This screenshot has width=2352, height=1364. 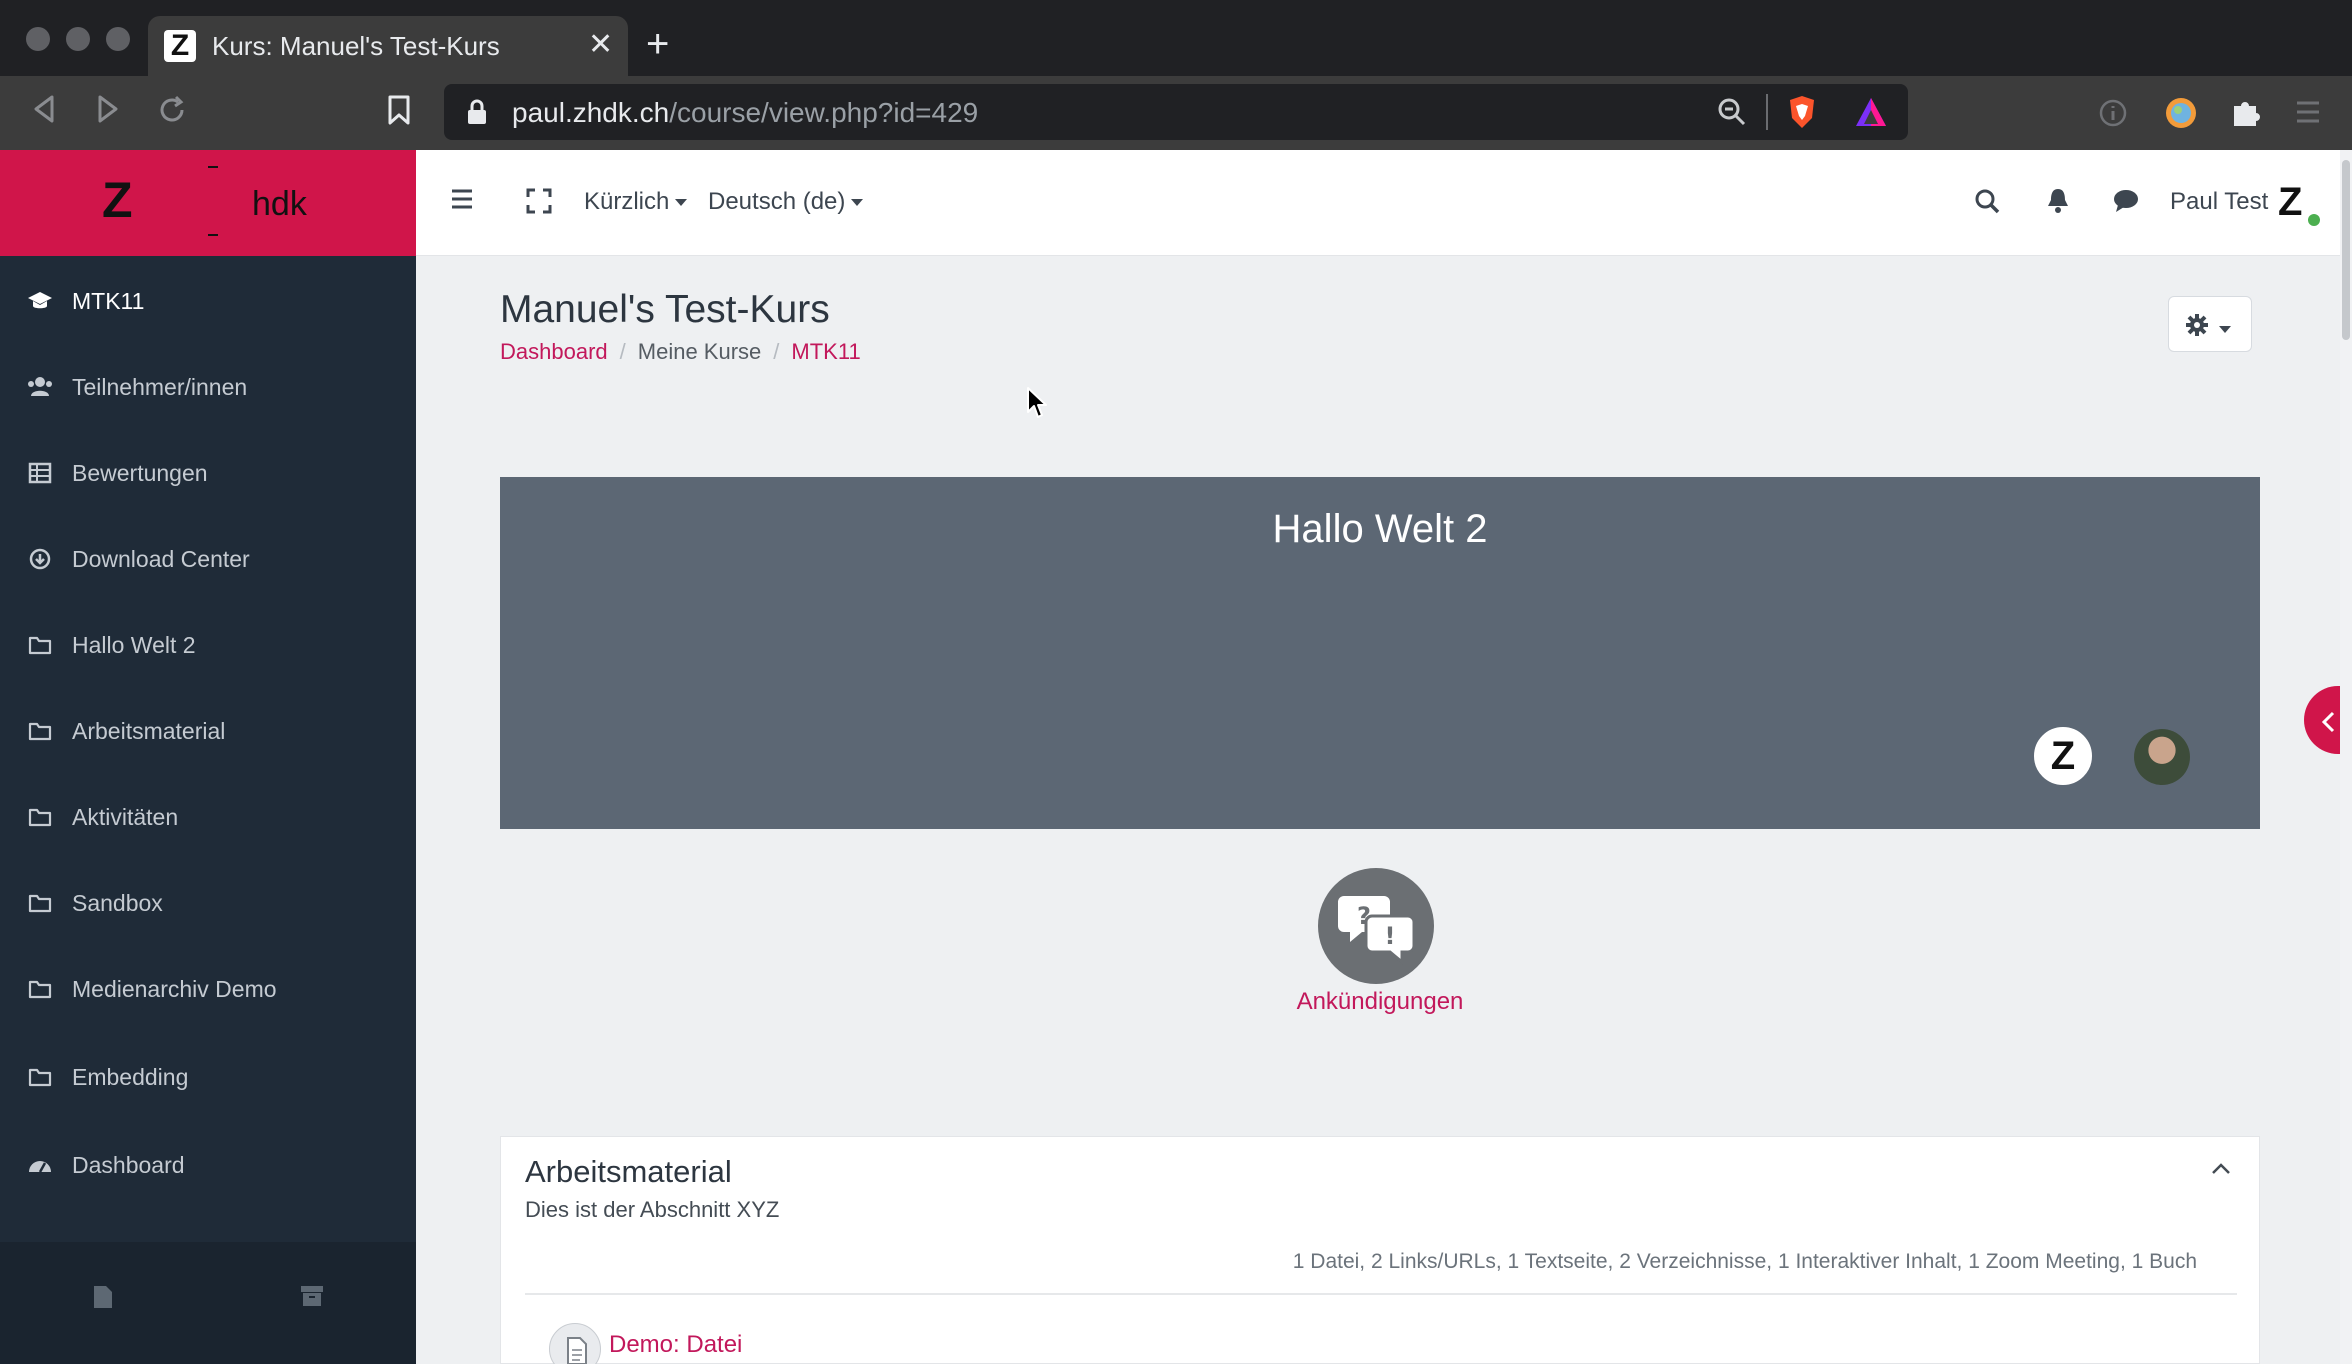 What do you see at coordinates (134, 645) in the screenshot?
I see `sidebar-item-label: Hallo Welt 2` at bounding box center [134, 645].